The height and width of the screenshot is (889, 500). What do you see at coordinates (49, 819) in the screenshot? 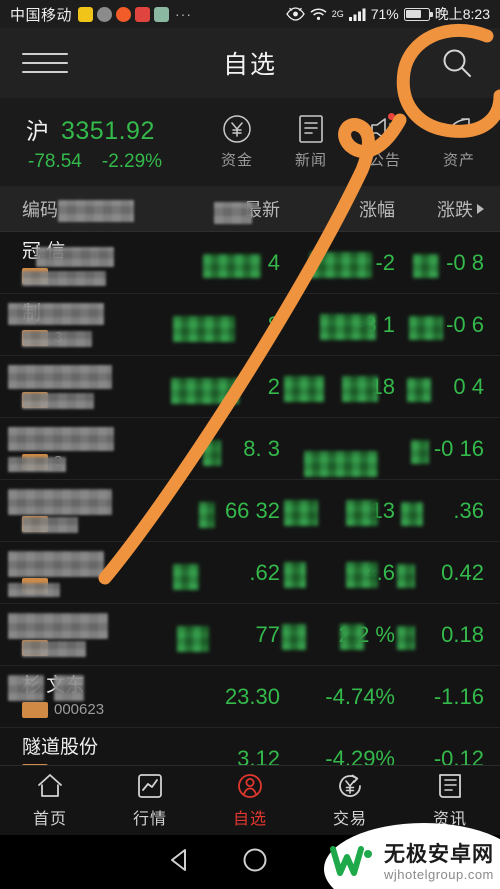
I see `tab-label: 首页` at bounding box center [49, 819].